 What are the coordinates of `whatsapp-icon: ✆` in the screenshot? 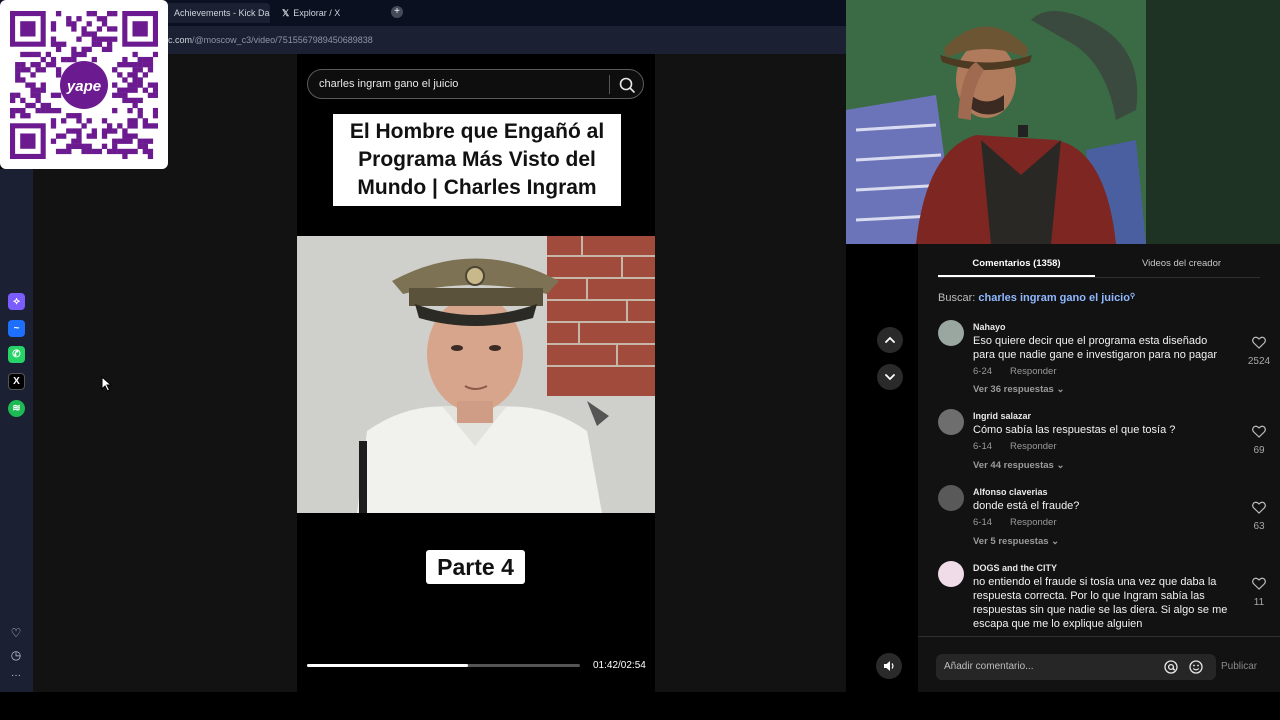 It's located at (16, 354).